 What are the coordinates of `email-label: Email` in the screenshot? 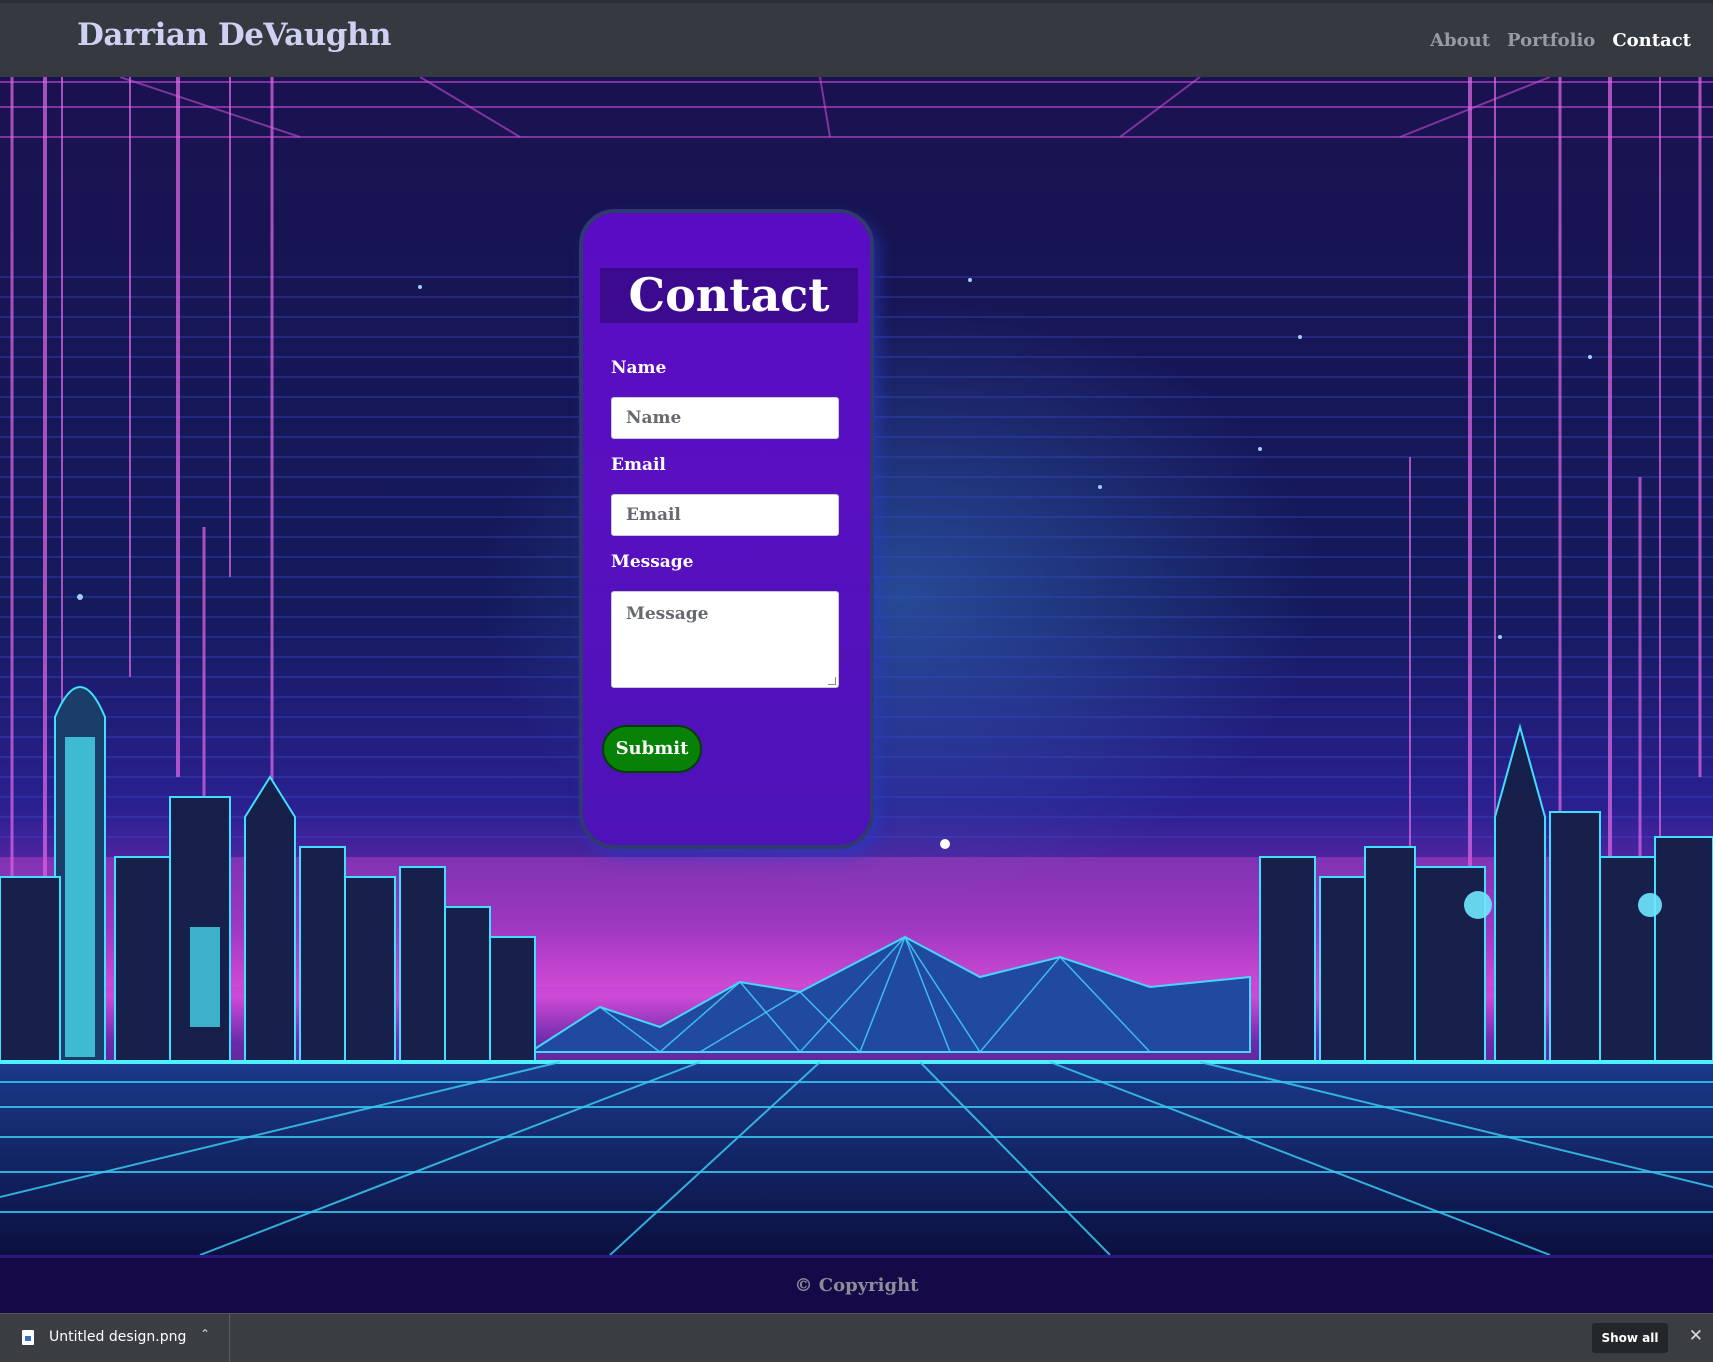 It's located at (638, 465).